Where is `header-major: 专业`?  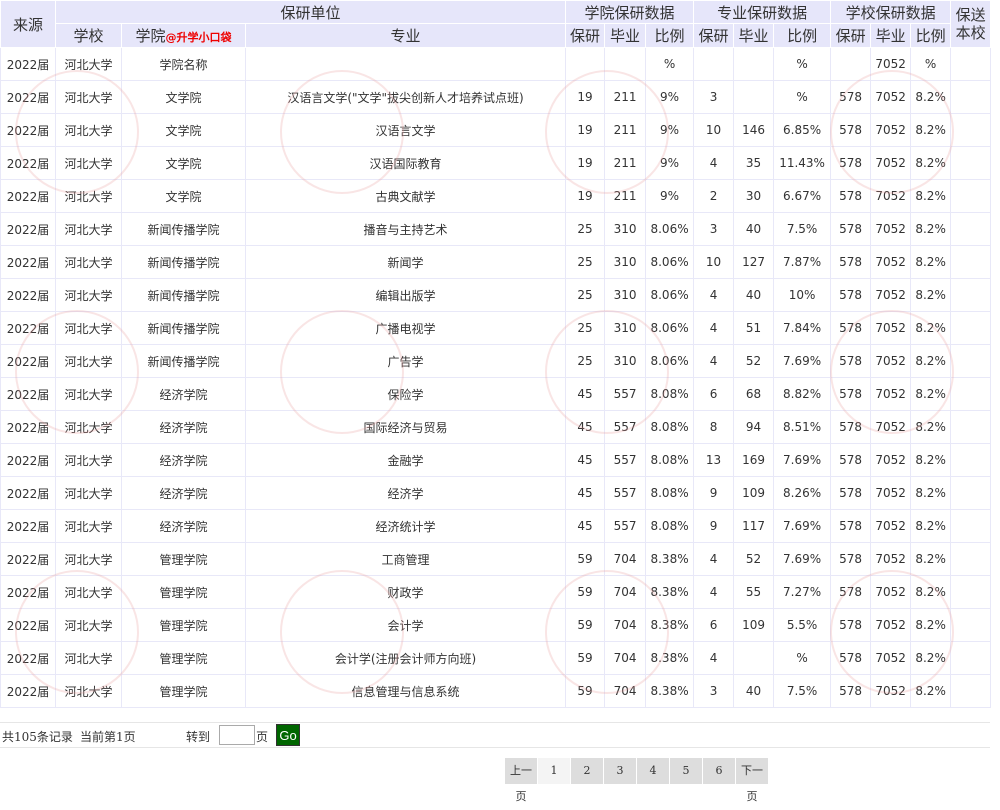 header-major: 专业 is located at coordinates (405, 35).